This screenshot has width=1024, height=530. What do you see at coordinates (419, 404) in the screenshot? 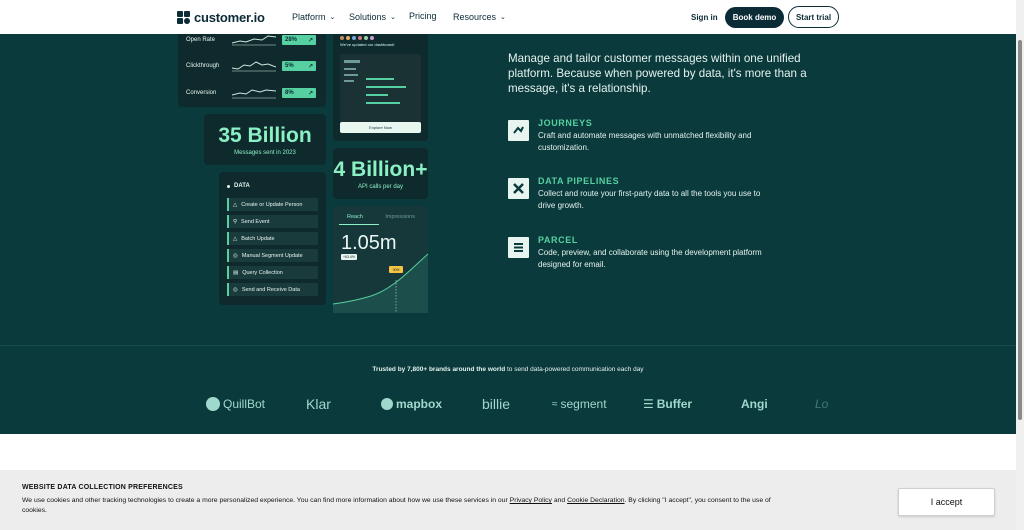
I see `brand-label: mapbox` at bounding box center [419, 404].